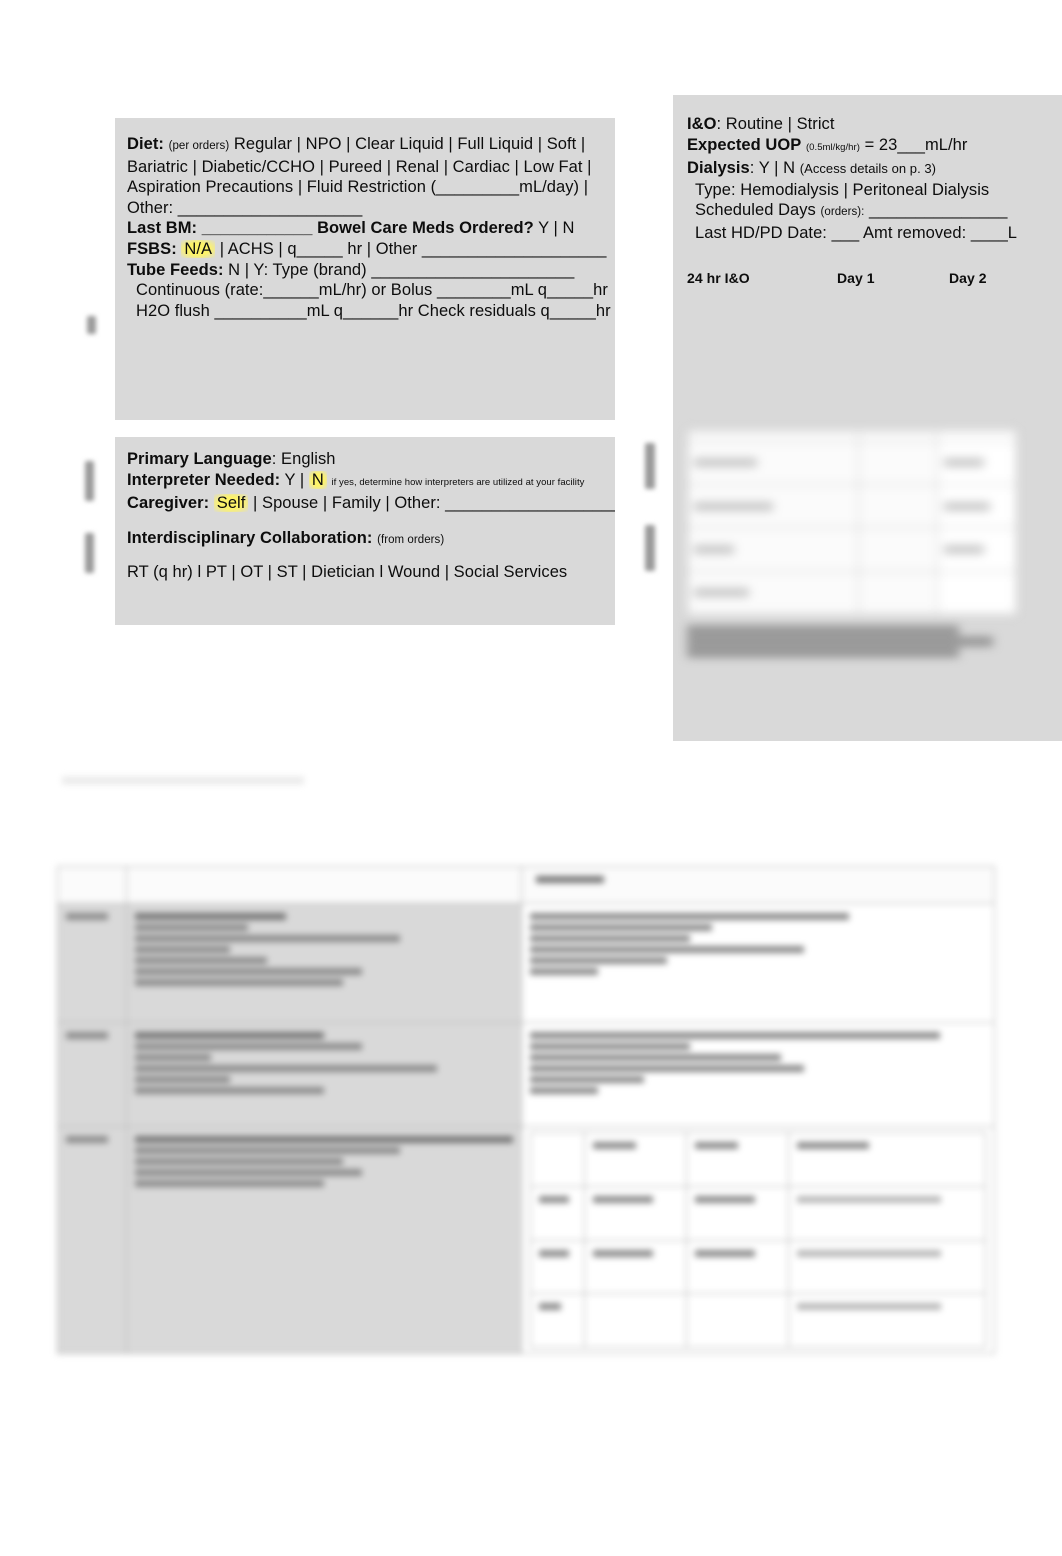 Image resolution: width=1062 pixels, height=1556 pixels. What do you see at coordinates (290, 480) in the screenshot?
I see `interpreter-option-yes: Y` at bounding box center [290, 480].